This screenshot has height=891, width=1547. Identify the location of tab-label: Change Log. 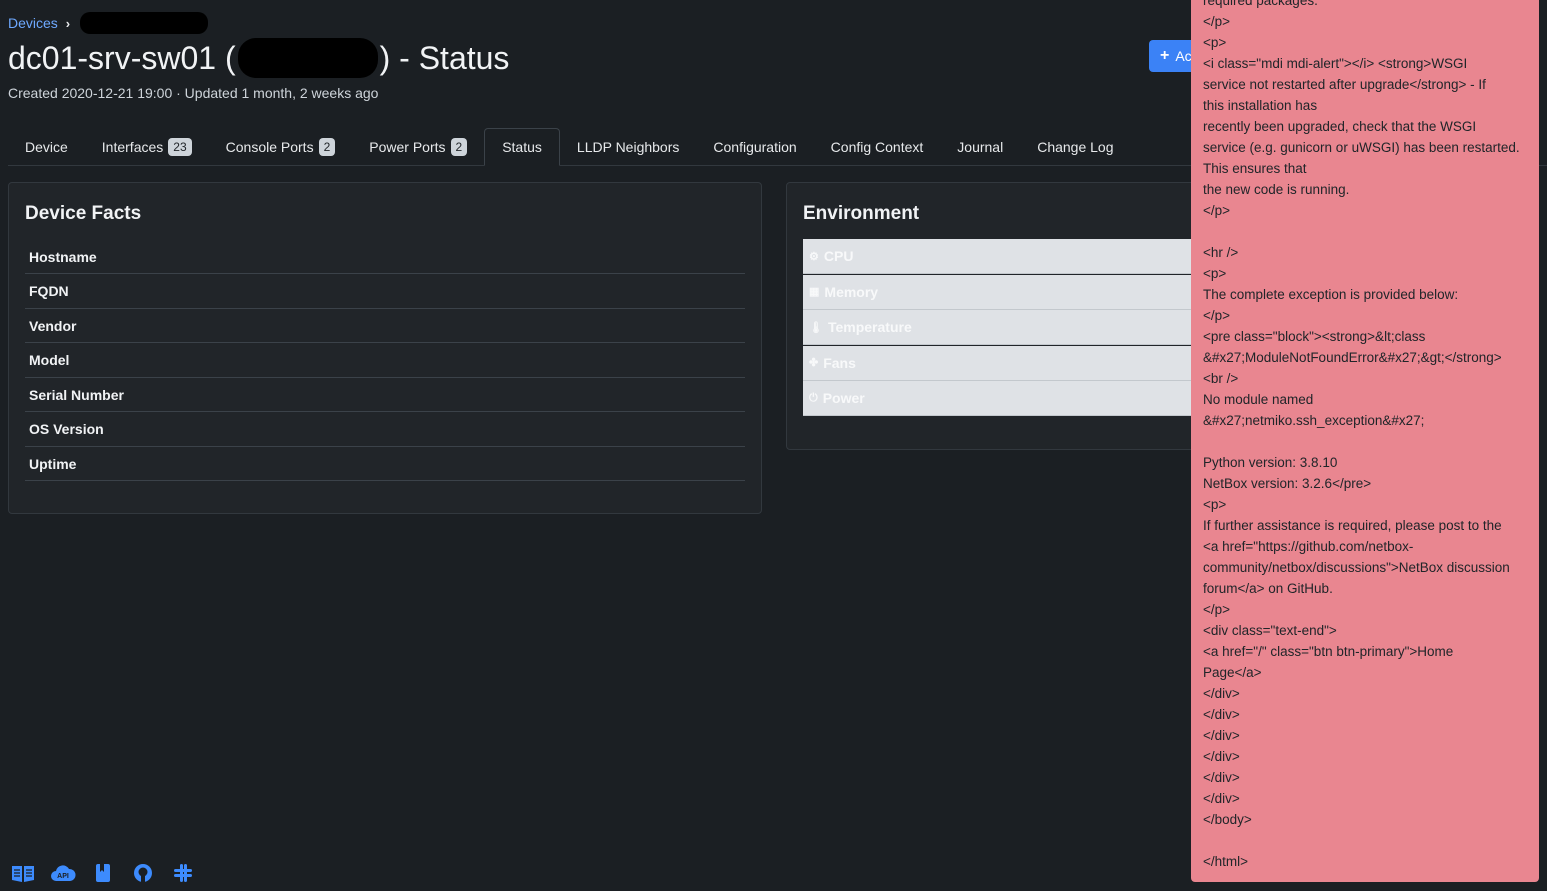
(1075, 146).